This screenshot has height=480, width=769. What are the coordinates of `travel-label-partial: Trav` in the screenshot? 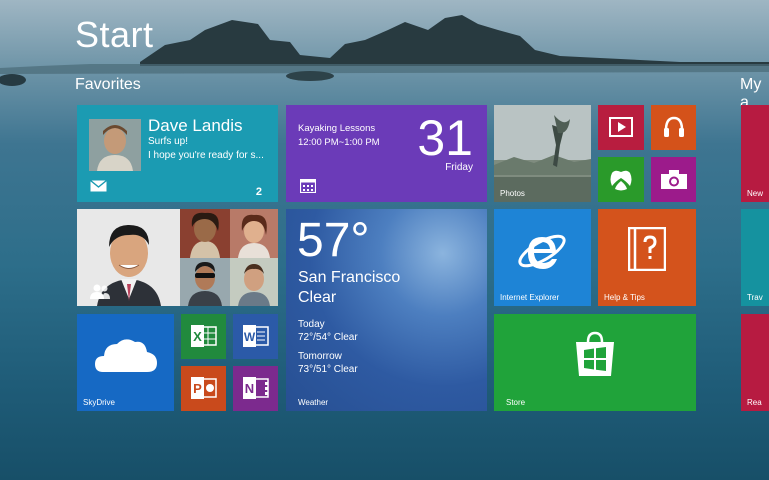 It's located at (755, 297).